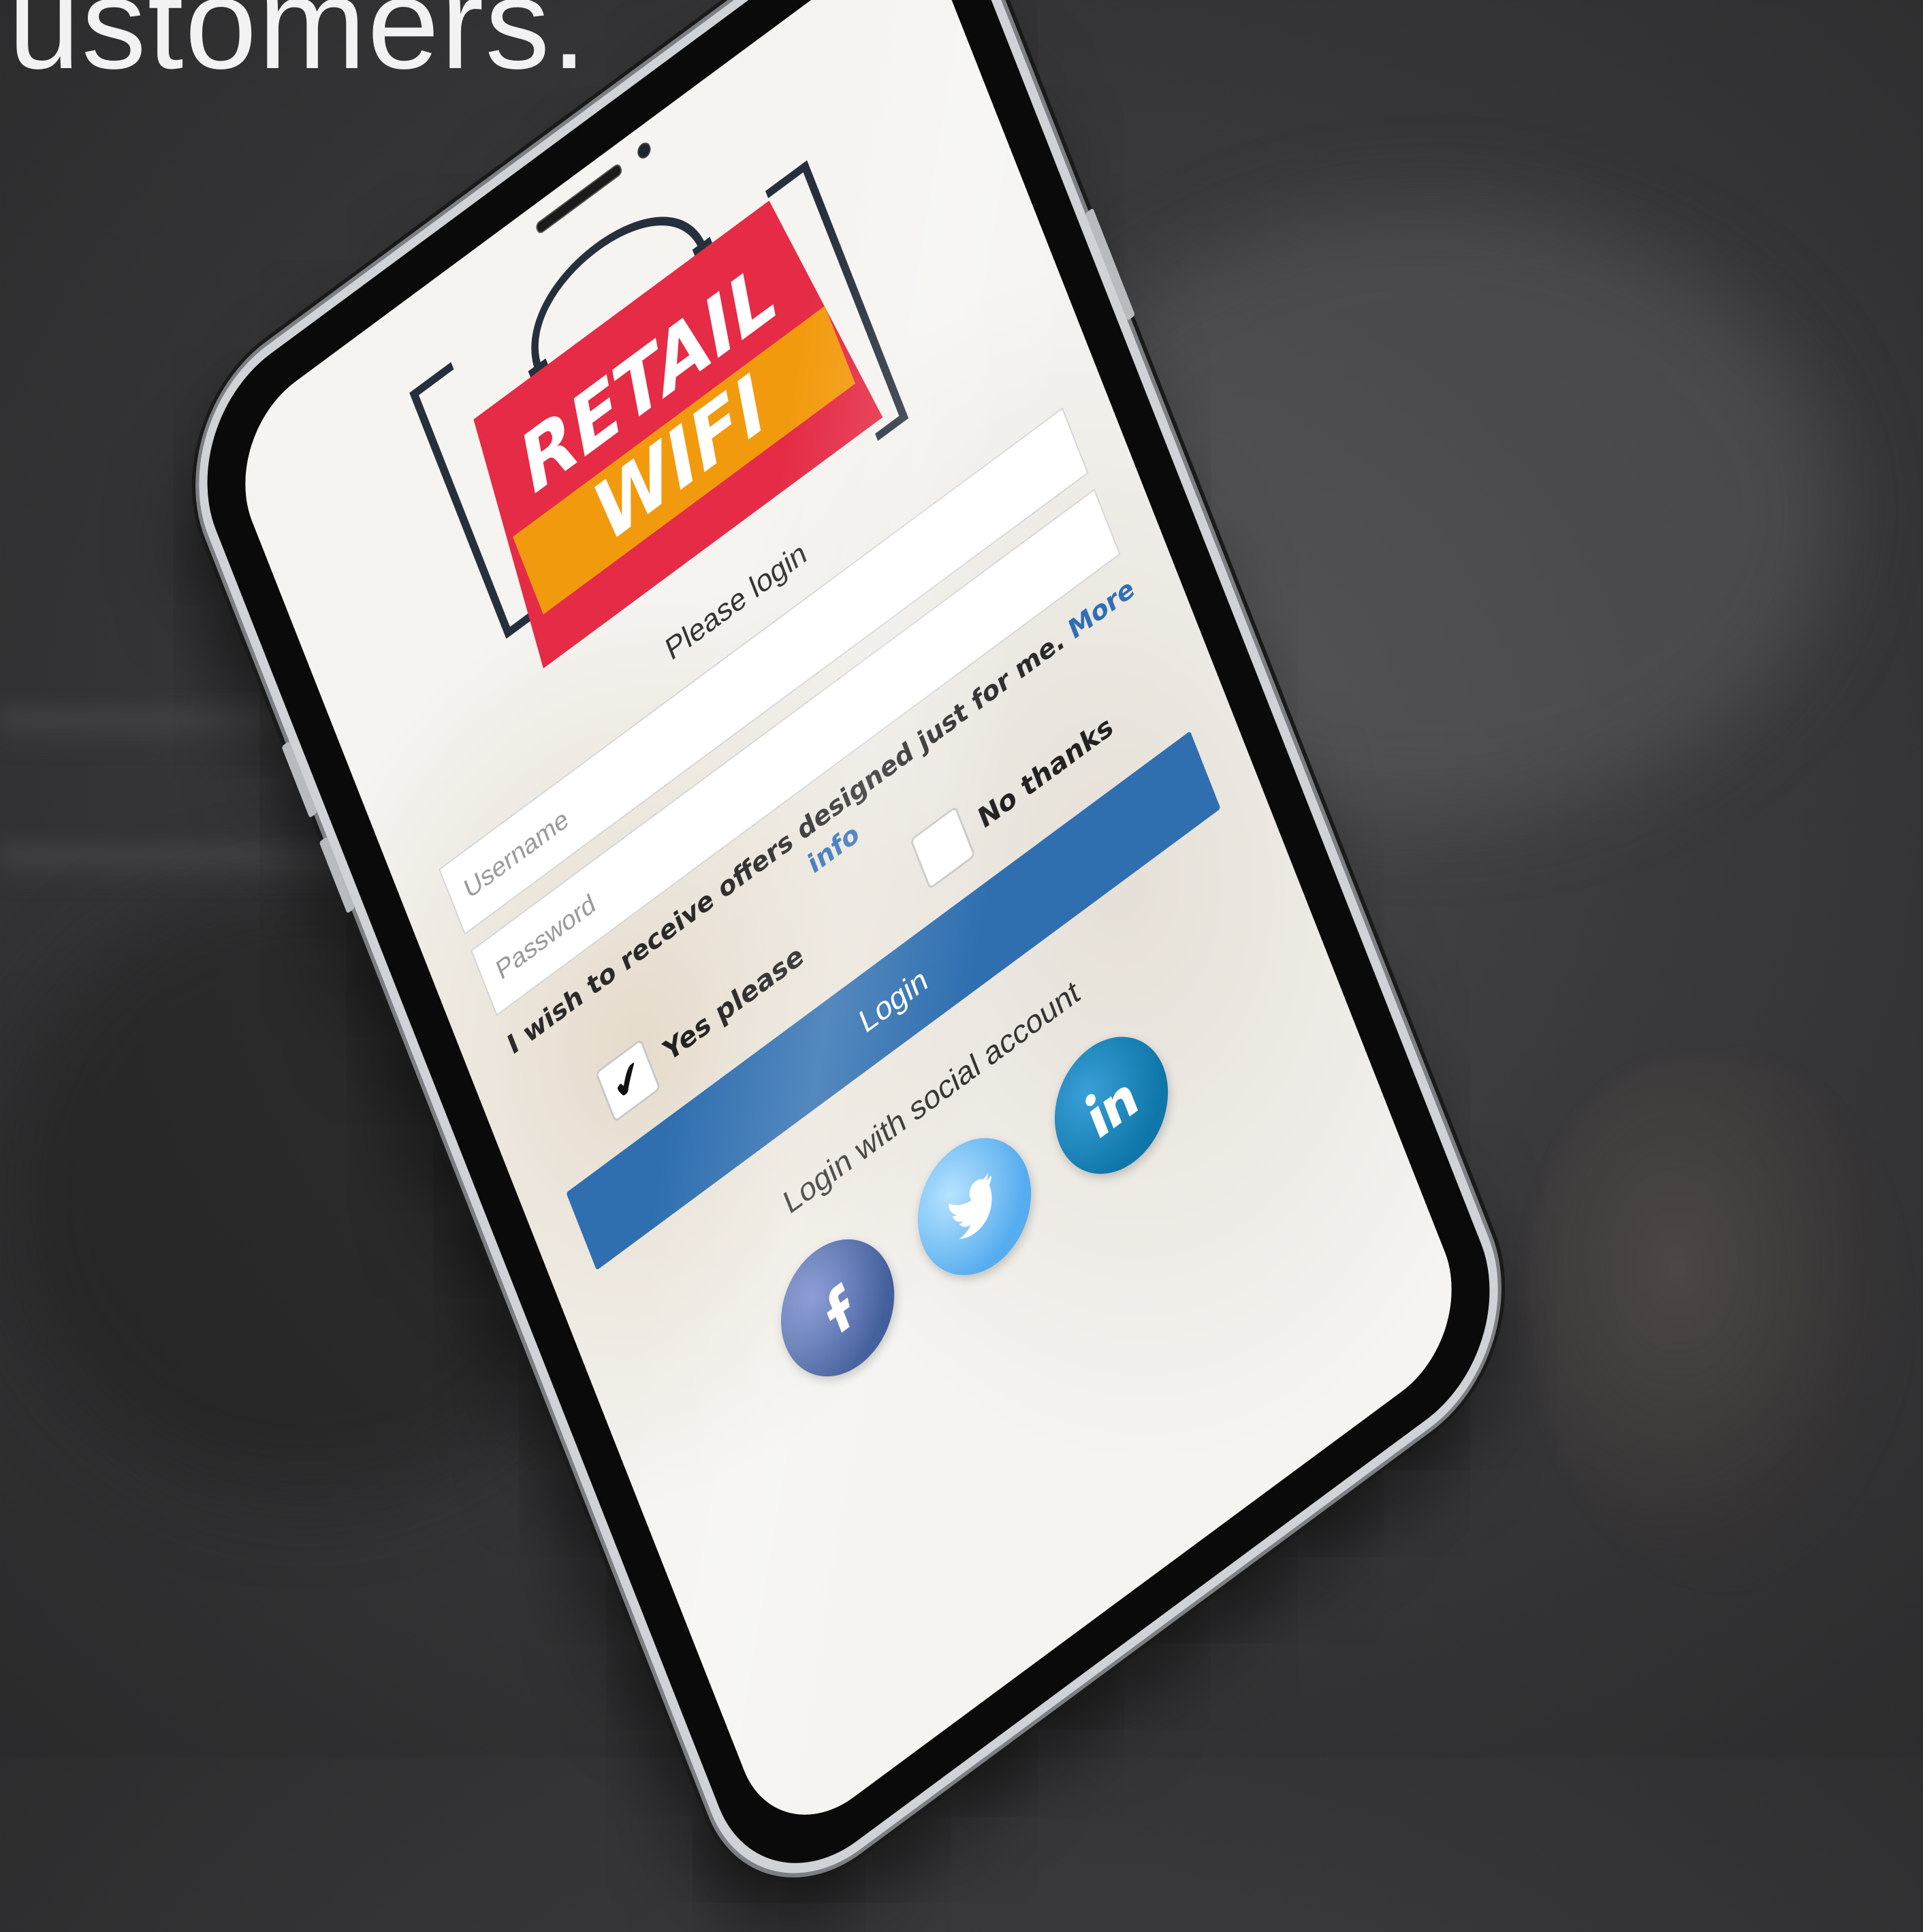 The height and width of the screenshot is (1932, 1923). I want to click on twitter-login-button, so click(974, 1206).